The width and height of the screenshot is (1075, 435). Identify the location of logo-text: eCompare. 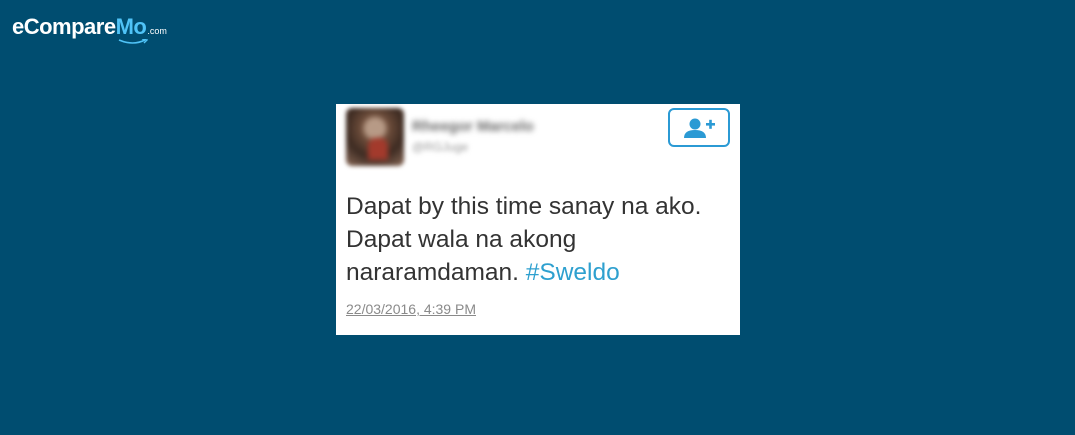
(64, 26).